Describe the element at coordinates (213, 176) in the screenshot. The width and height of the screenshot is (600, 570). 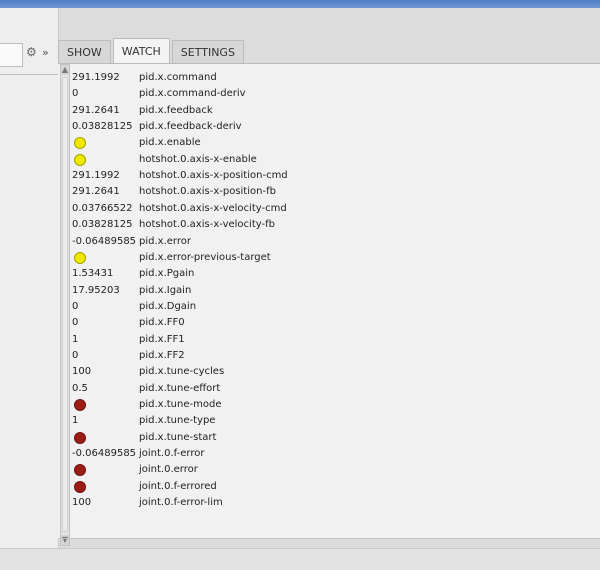
I see `watch-signal-name: hotshot.0.axis-x-position-cmd` at that location.